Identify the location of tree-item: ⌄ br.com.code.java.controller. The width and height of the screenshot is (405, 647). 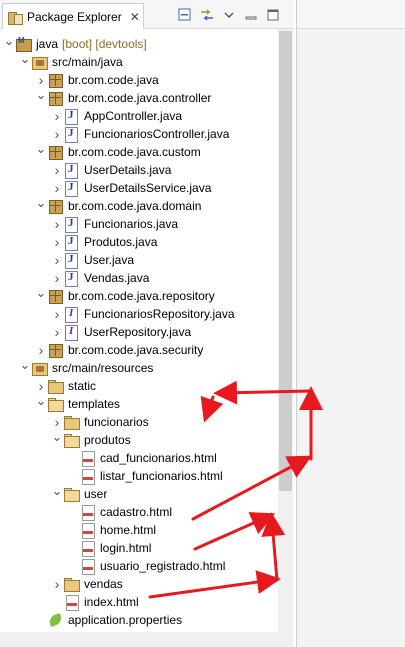
(139, 96).